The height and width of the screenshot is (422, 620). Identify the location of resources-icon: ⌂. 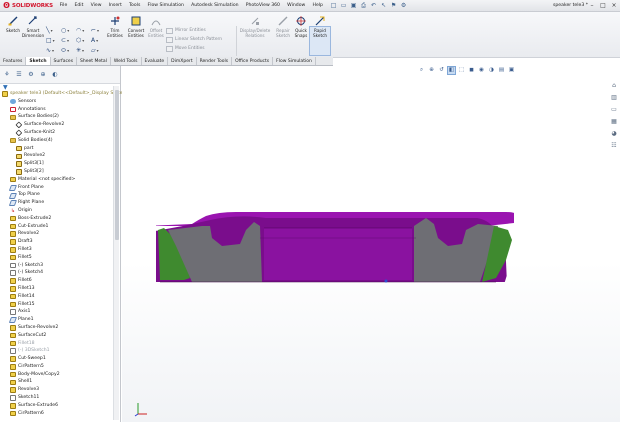
(614, 86).